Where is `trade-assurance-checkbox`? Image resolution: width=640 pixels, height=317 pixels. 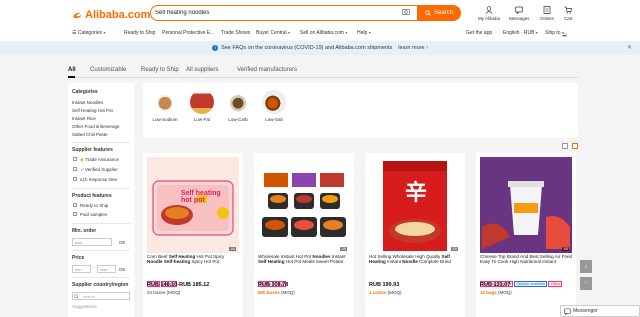 trade-assurance-checkbox is located at coordinates (75, 159).